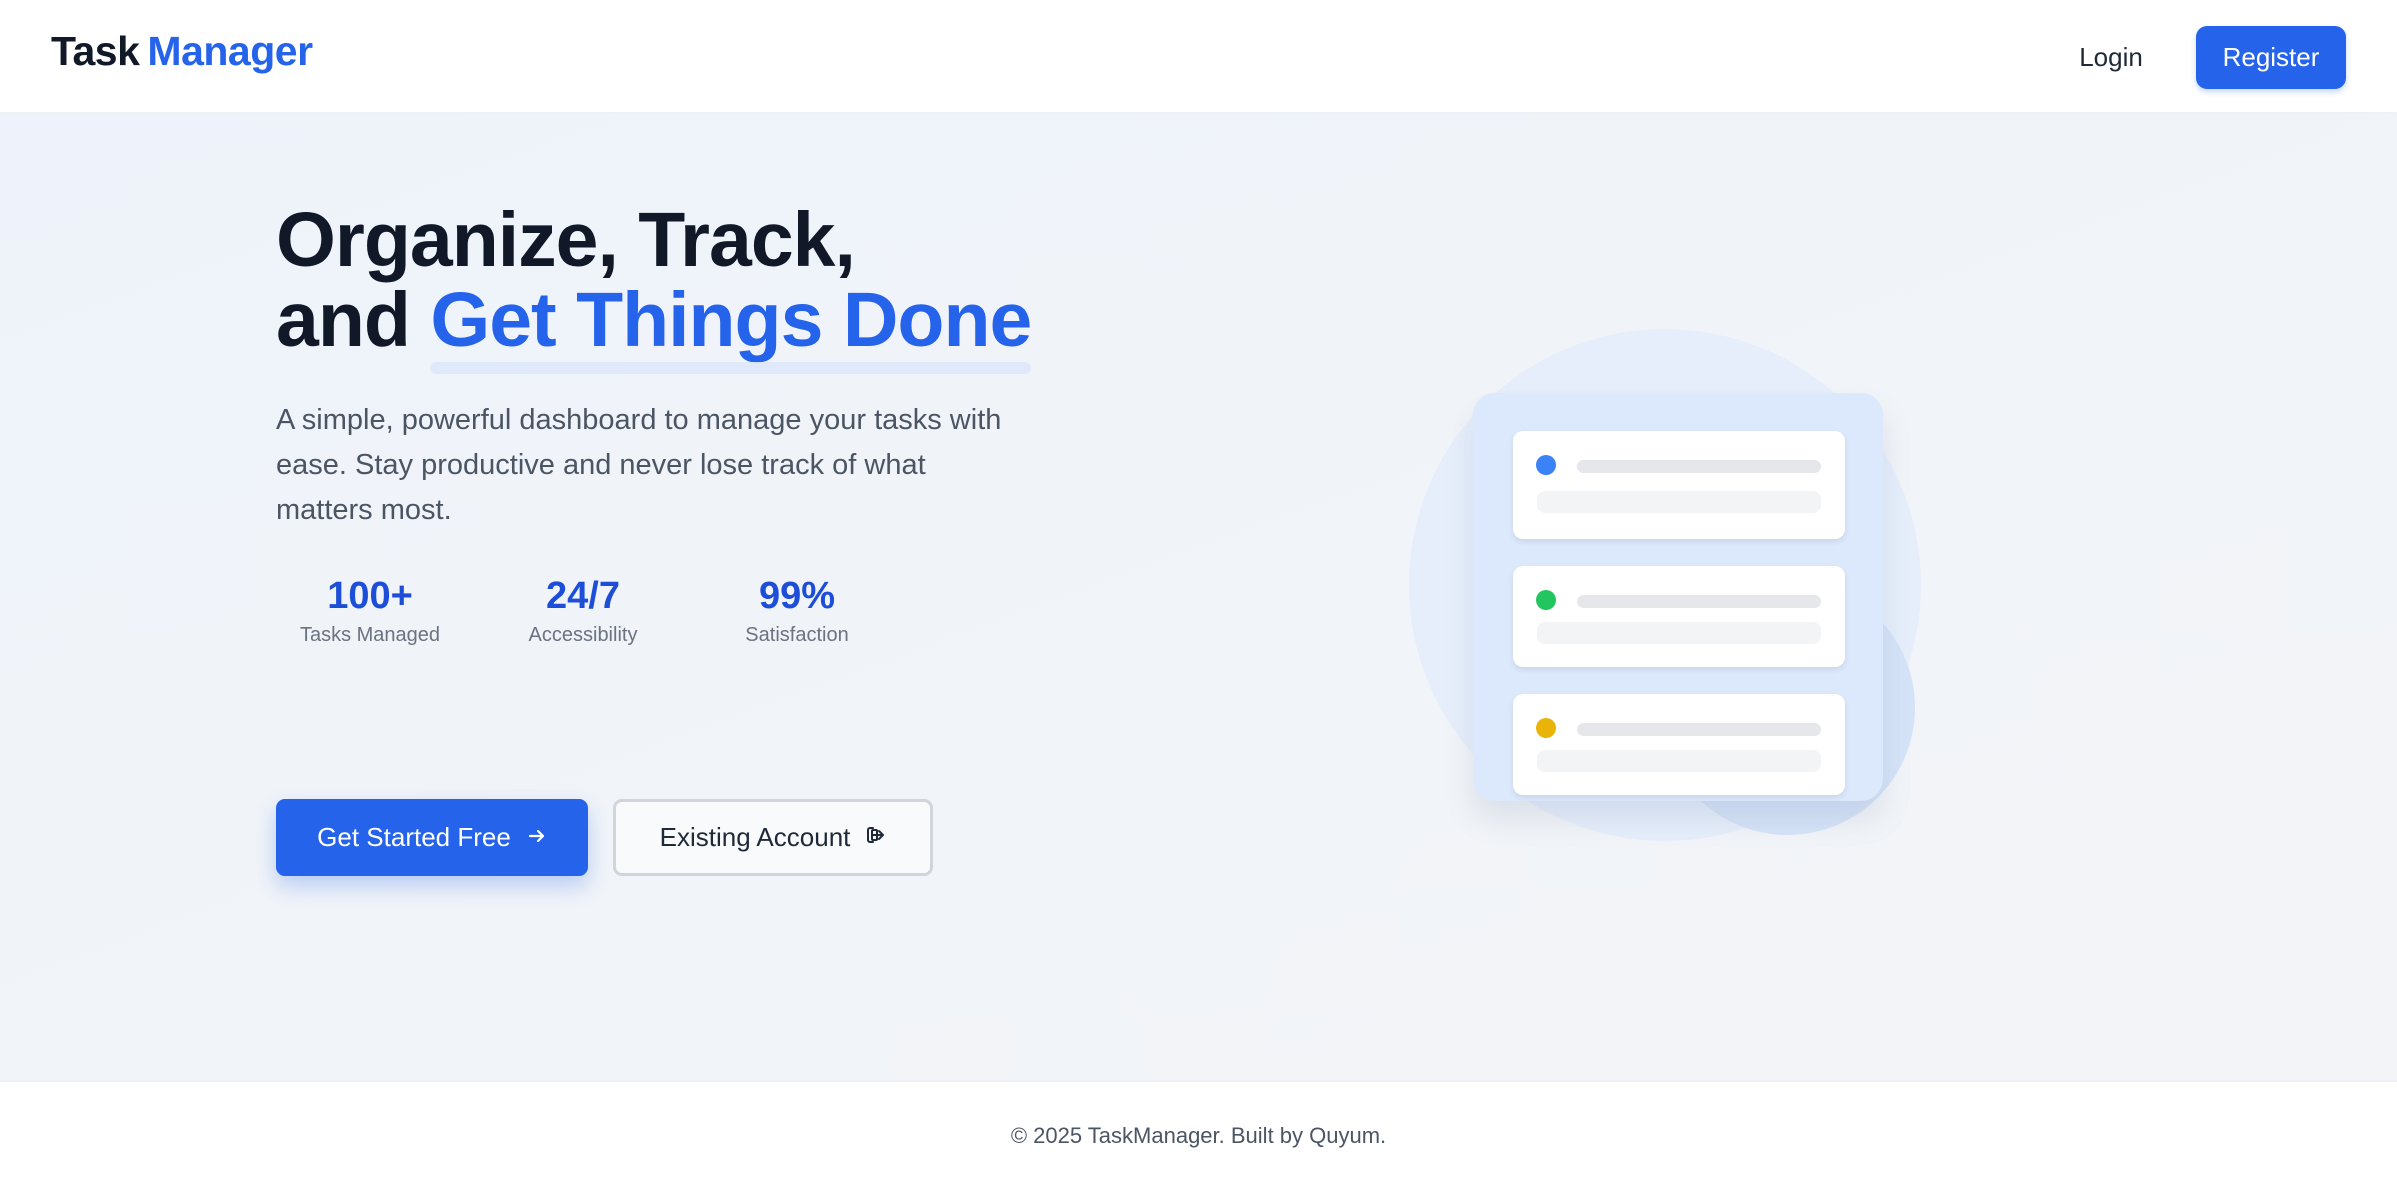 This screenshot has width=2397, height=1190. Describe the element at coordinates (1198, 57) in the screenshot. I see `navbar: Task Manager Login Register` at that location.